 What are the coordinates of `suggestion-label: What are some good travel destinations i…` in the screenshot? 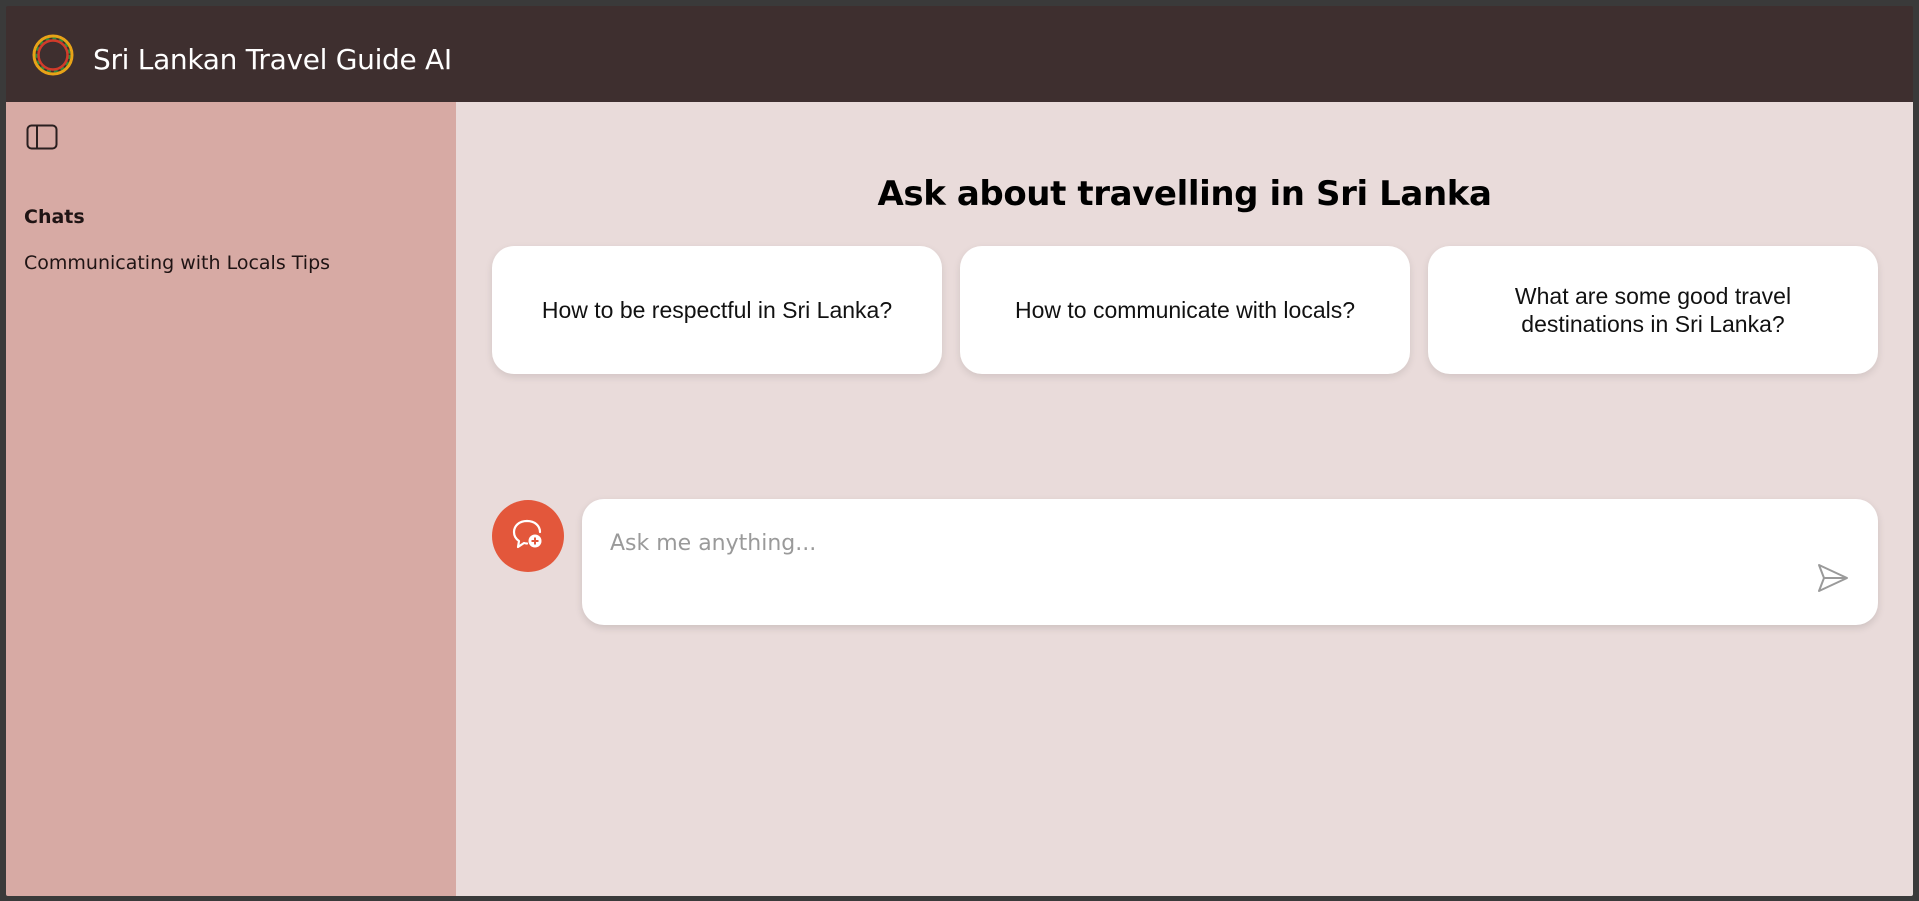 It's located at (1653, 310).